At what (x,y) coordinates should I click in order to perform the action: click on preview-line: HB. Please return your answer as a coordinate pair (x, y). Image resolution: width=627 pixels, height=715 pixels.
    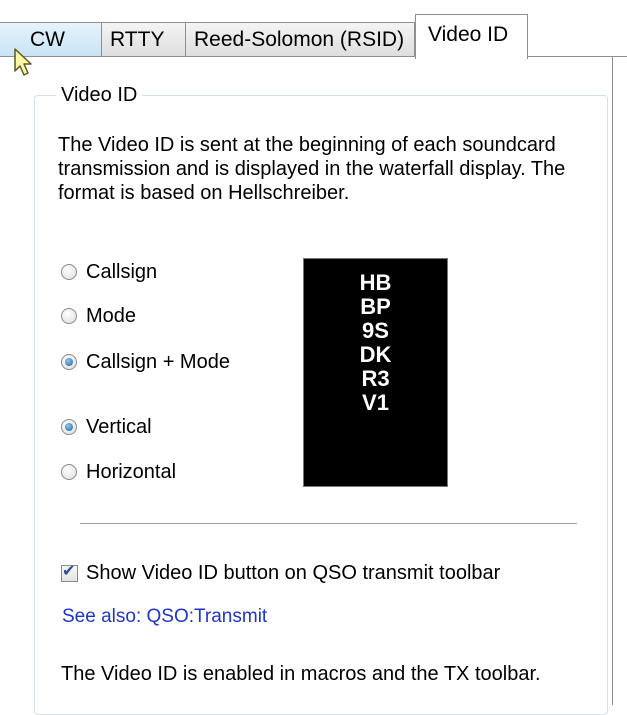
    Looking at the image, I should click on (375, 282).